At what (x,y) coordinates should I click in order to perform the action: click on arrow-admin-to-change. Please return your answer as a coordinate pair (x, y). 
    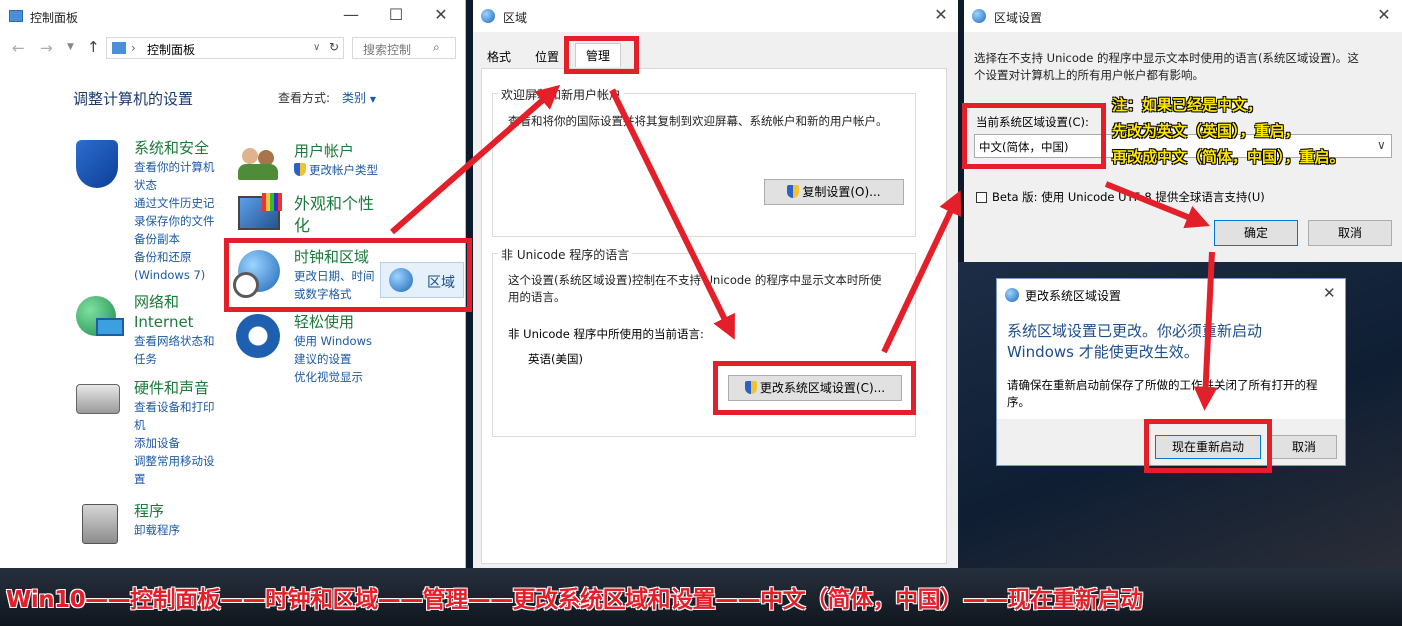
    Looking at the image, I should click on (672, 214).